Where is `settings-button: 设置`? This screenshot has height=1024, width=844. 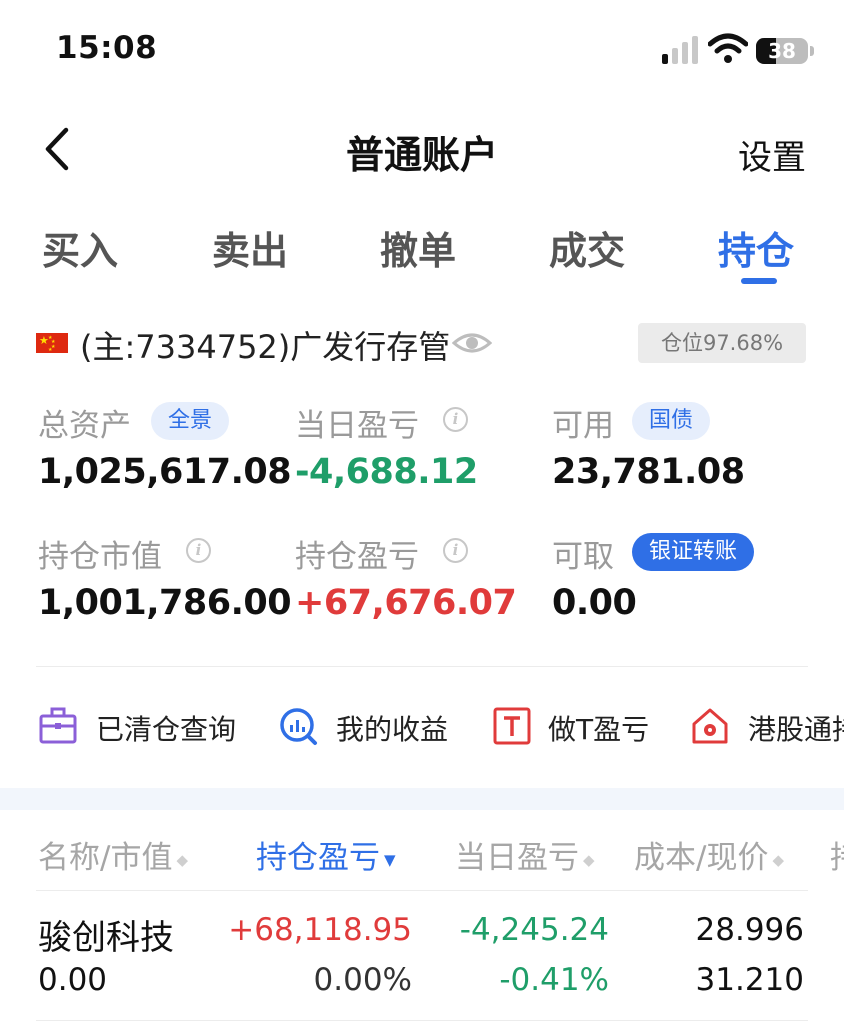
settings-button: 设置 is located at coordinates (772, 154).